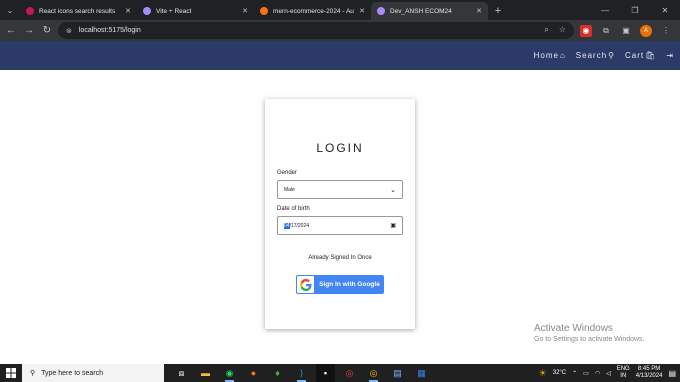 This screenshot has height=382, width=680. I want to click on bookmark-star-icon: ☆, so click(562, 30).